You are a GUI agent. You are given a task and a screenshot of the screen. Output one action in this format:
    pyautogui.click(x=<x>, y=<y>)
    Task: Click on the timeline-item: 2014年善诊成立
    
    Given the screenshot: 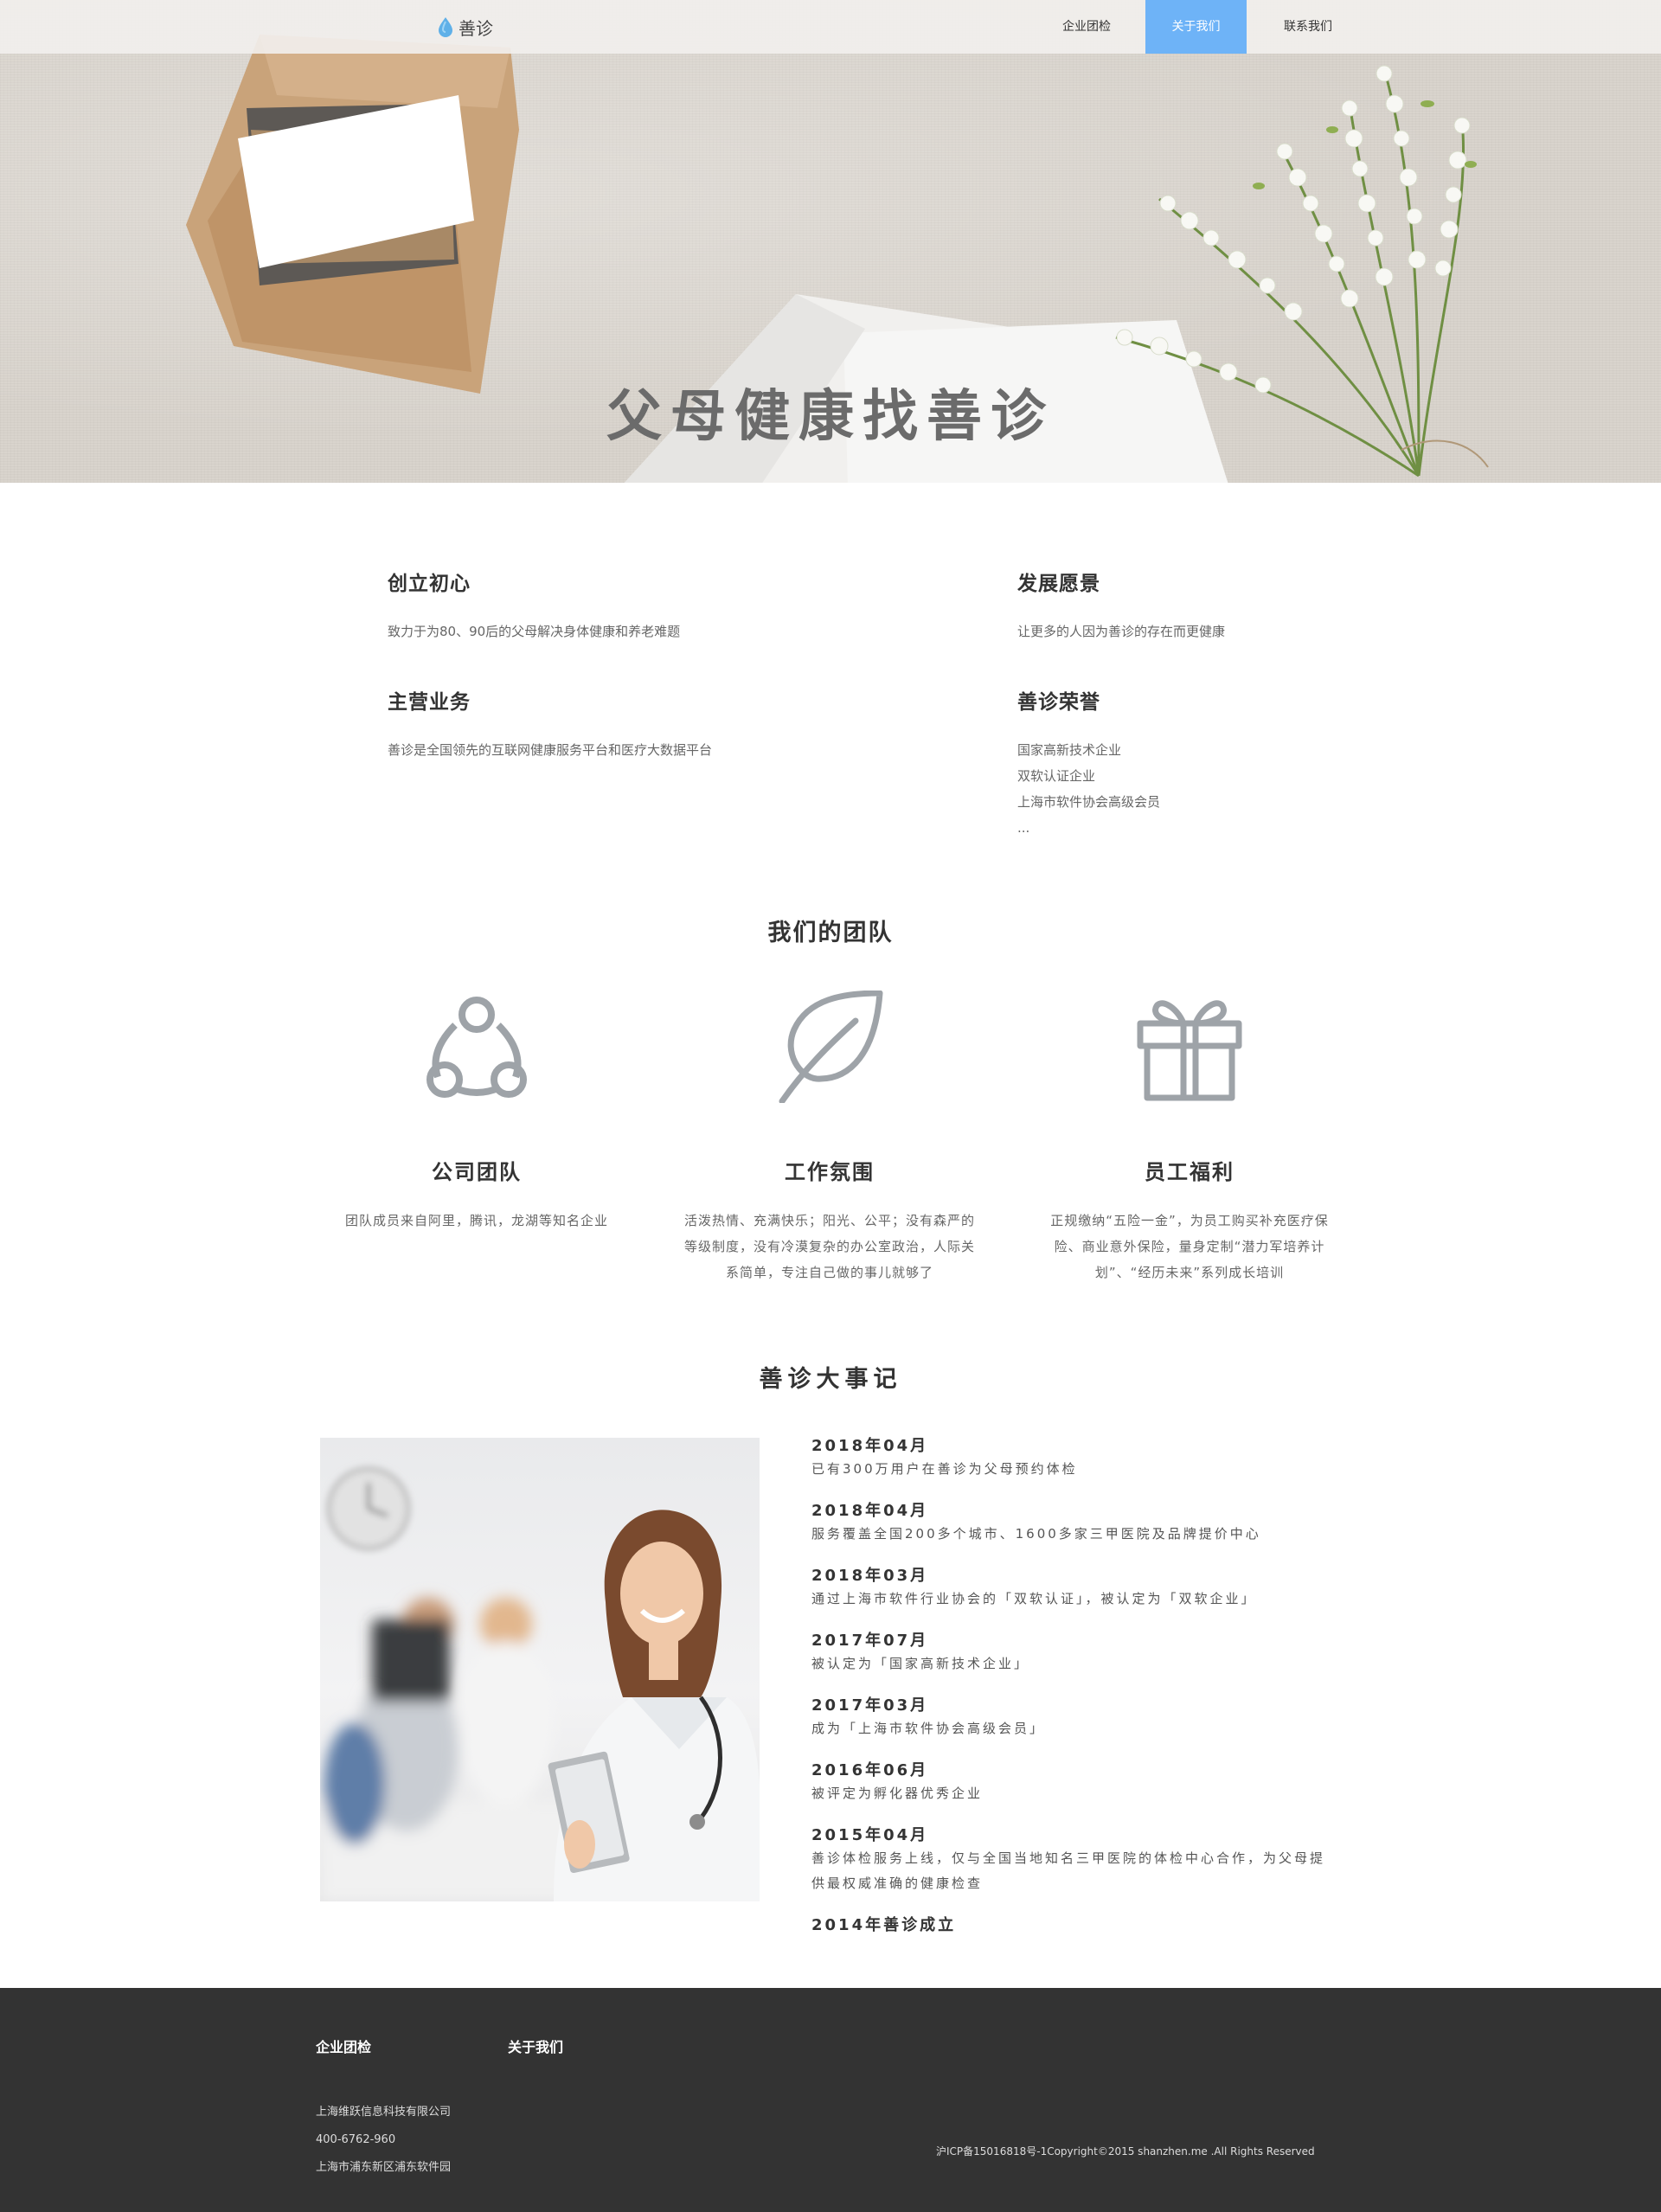 What is the action you would take?
    pyautogui.click(x=1071, y=1925)
    